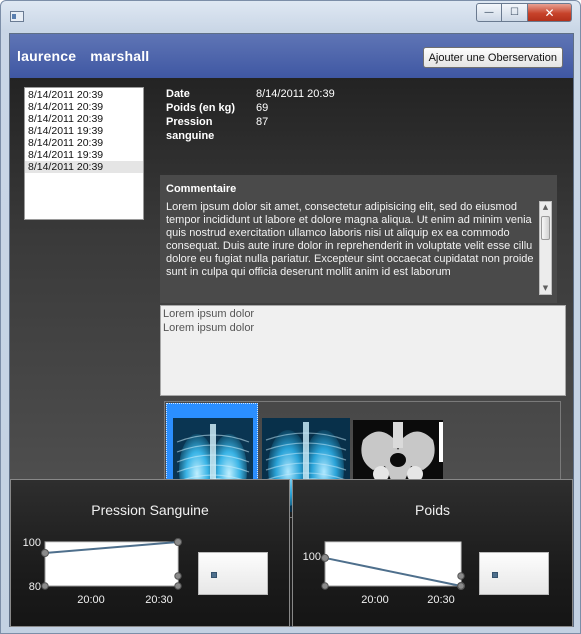  Describe the element at coordinates (262, 122) in the screenshot. I see `pressure-value: 87` at that location.